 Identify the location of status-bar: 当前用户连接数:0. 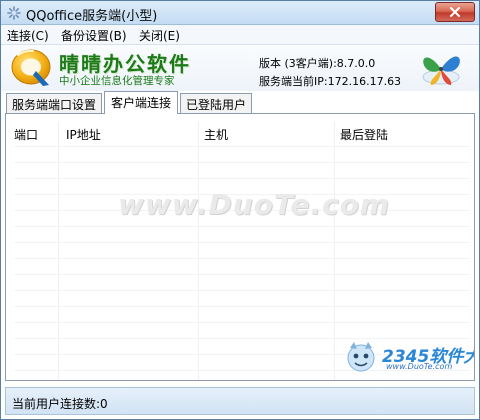
(240, 401).